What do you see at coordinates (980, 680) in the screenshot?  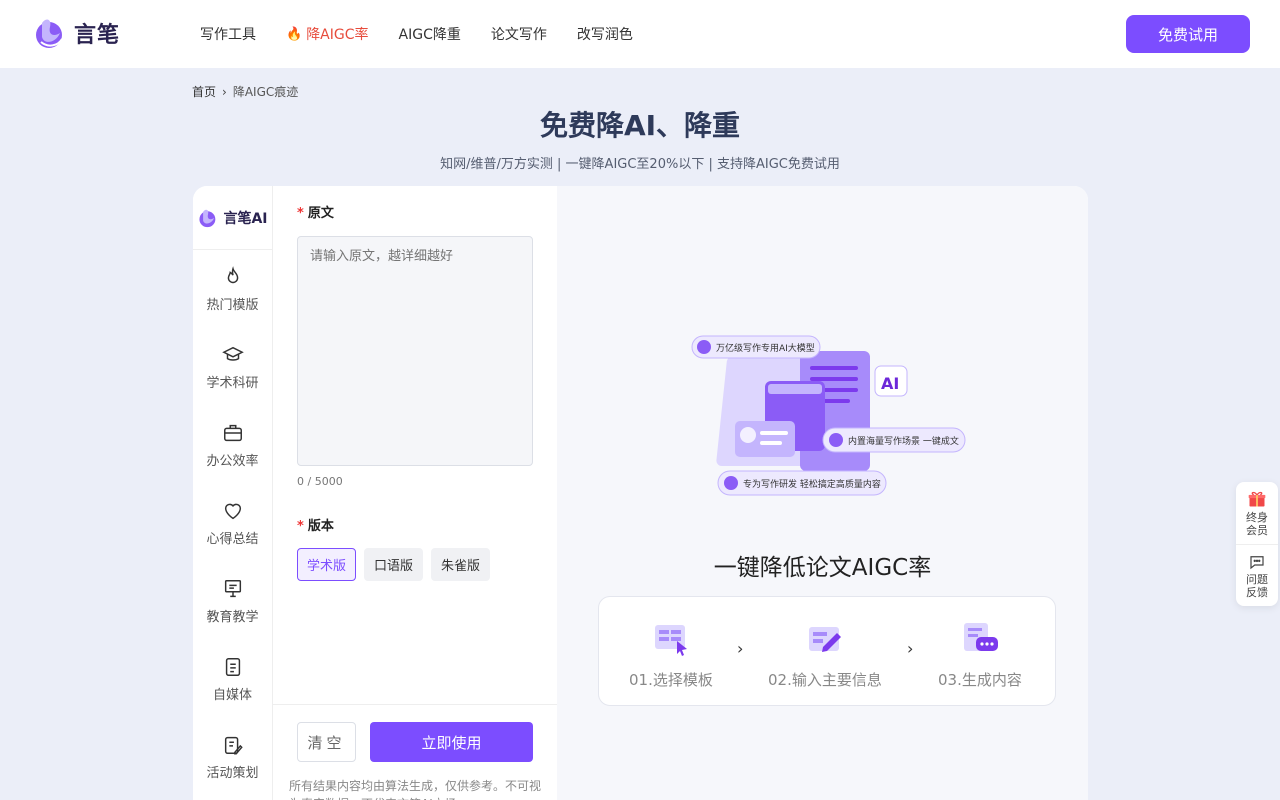 I see `step-label: 03.生成内容` at bounding box center [980, 680].